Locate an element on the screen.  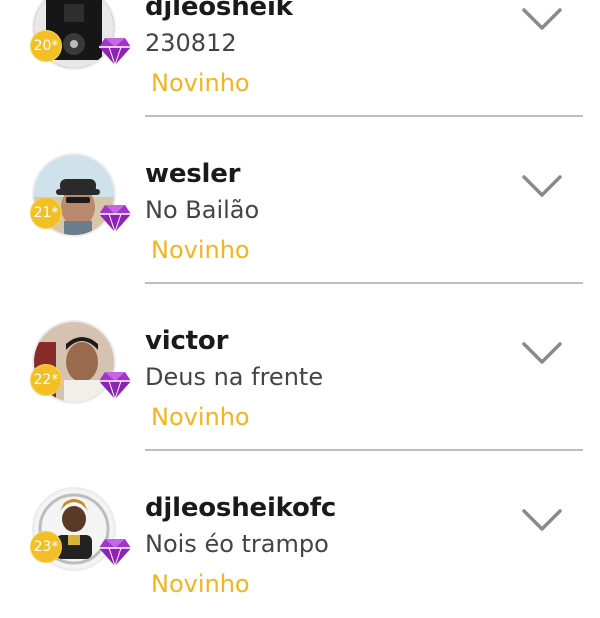
user-name: victor is located at coordinates (187, 341).